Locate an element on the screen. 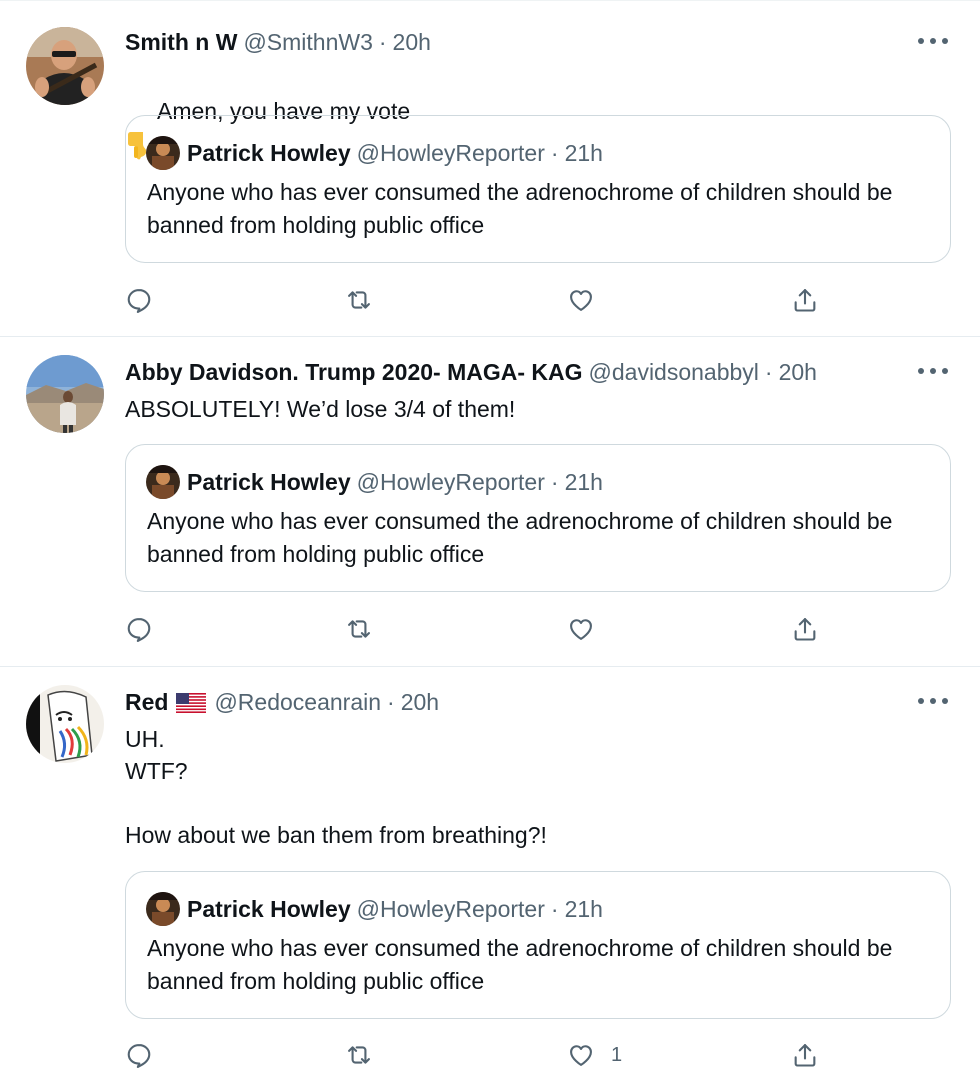 The height and width of the screenshot is (1090, 980). author-name: Red is located at coordinates (146, 702).